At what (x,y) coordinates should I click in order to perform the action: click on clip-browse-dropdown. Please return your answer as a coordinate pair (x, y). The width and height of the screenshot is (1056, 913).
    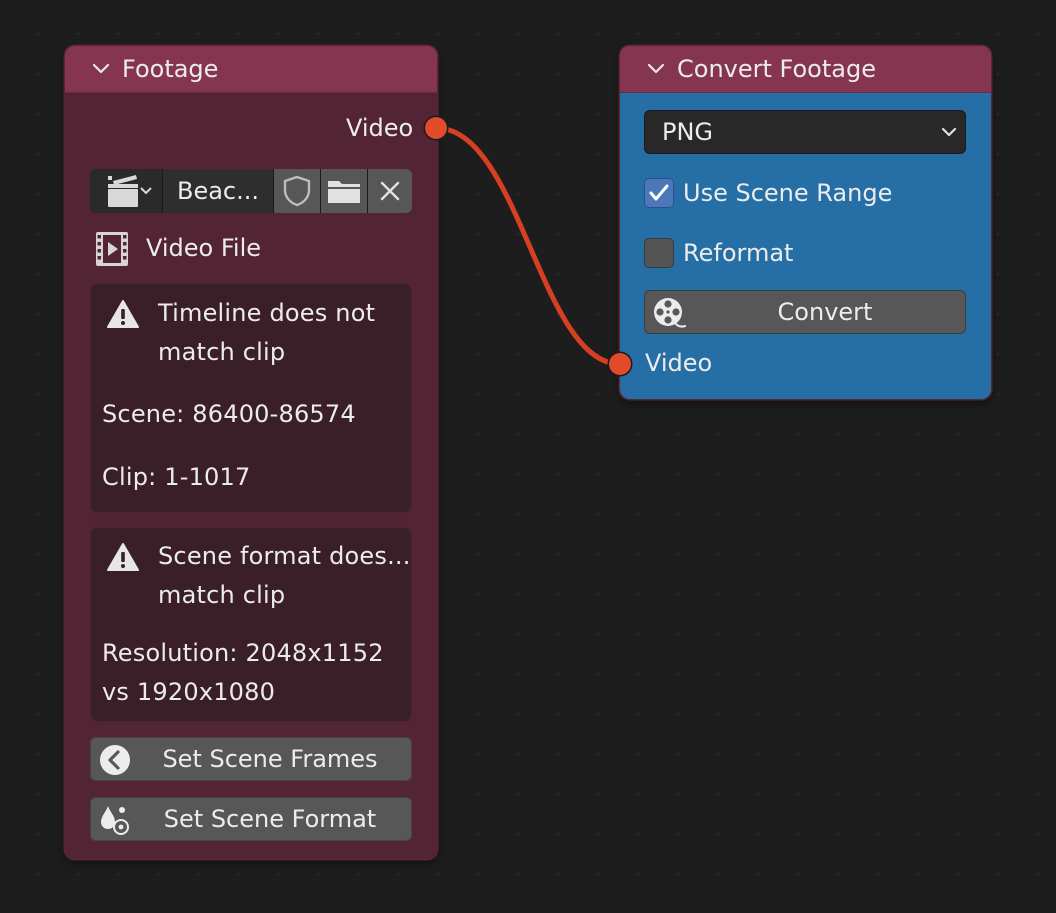
    Looking at the image, I should click on (126, 191).